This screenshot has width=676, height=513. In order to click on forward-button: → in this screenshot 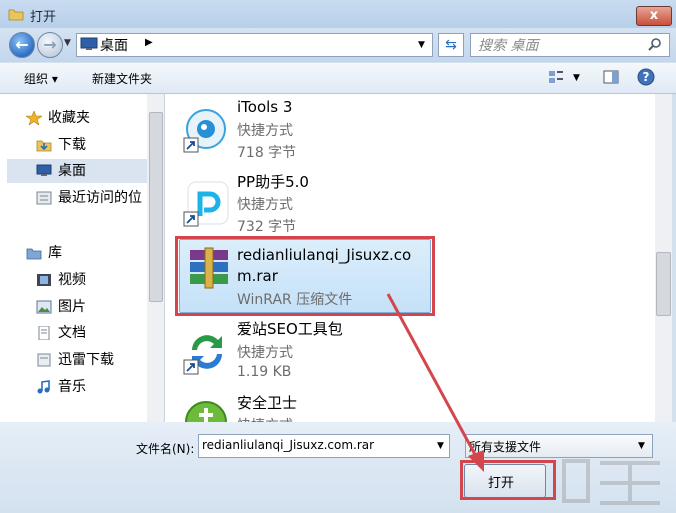, I will do `click(50, 45)`.